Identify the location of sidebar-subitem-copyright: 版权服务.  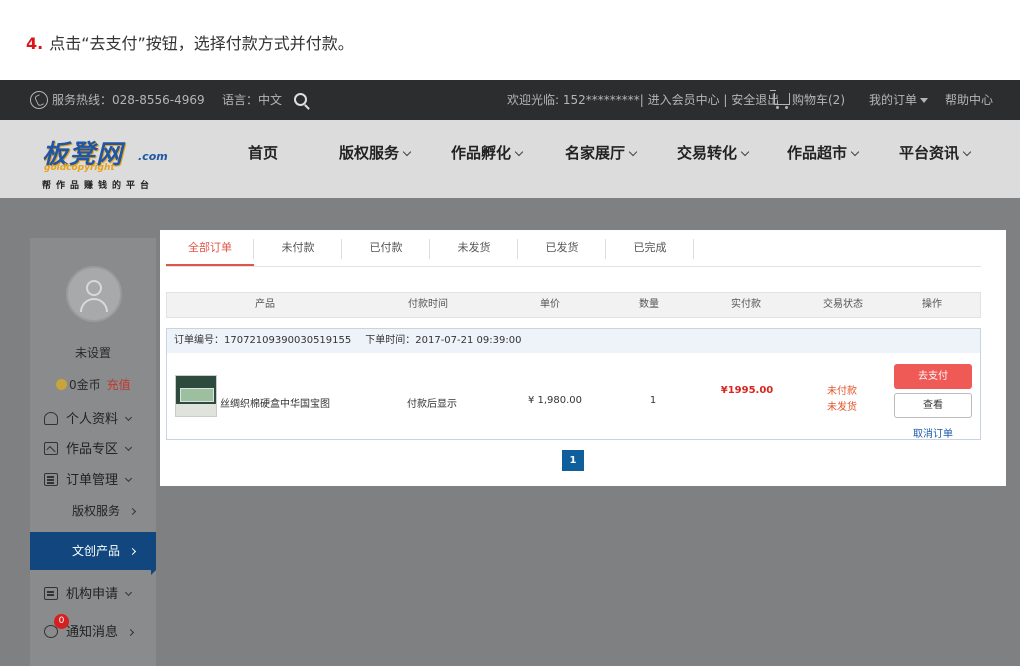
(104, 510).